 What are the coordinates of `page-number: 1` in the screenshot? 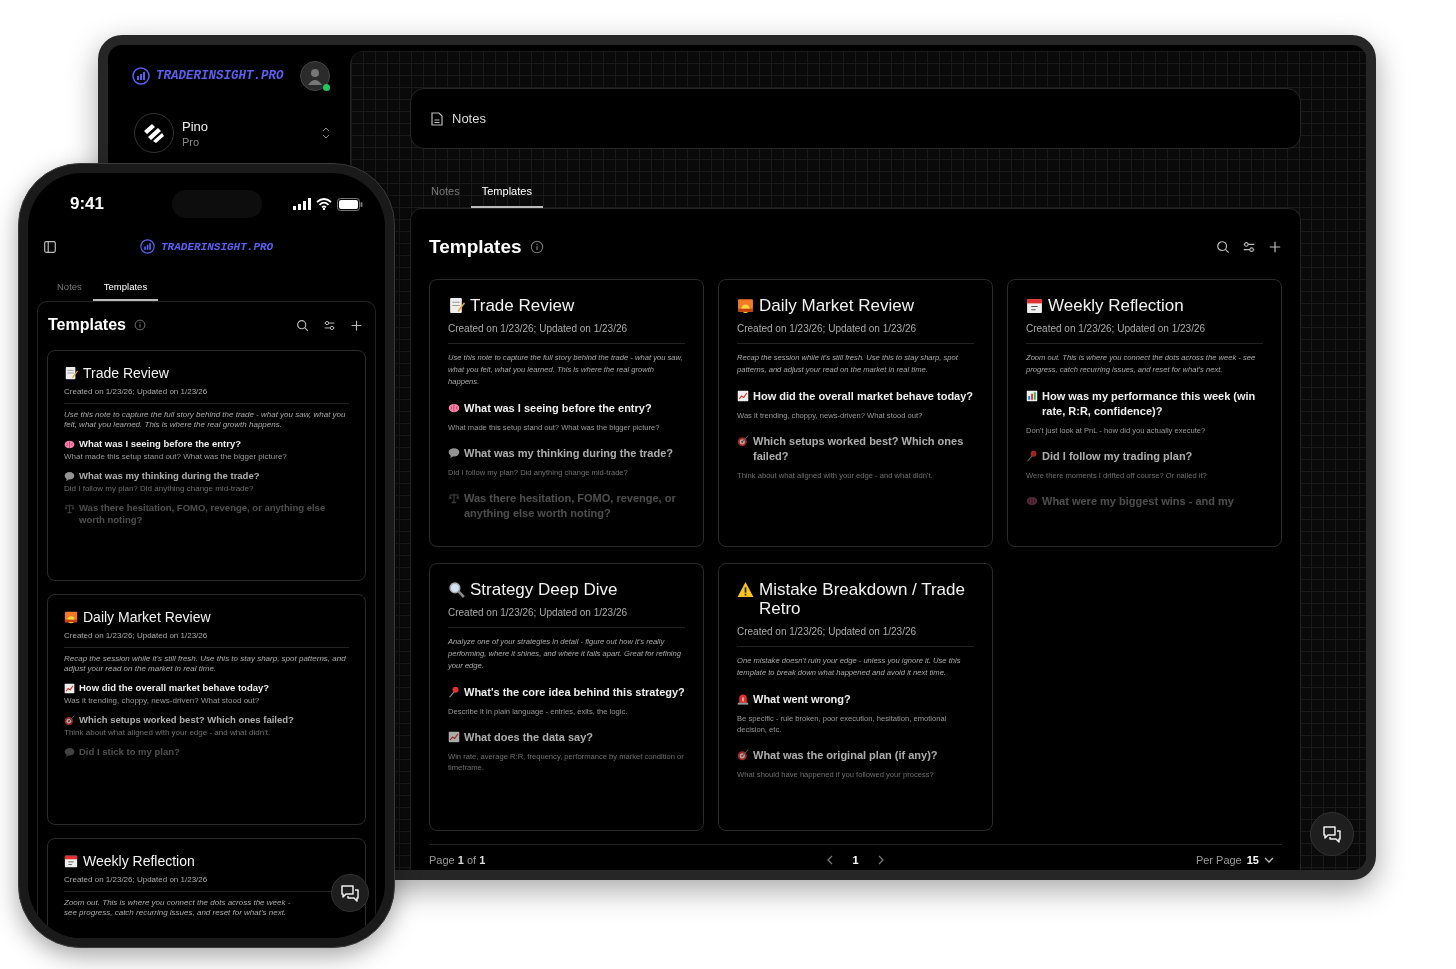 It's located at (855, 860).